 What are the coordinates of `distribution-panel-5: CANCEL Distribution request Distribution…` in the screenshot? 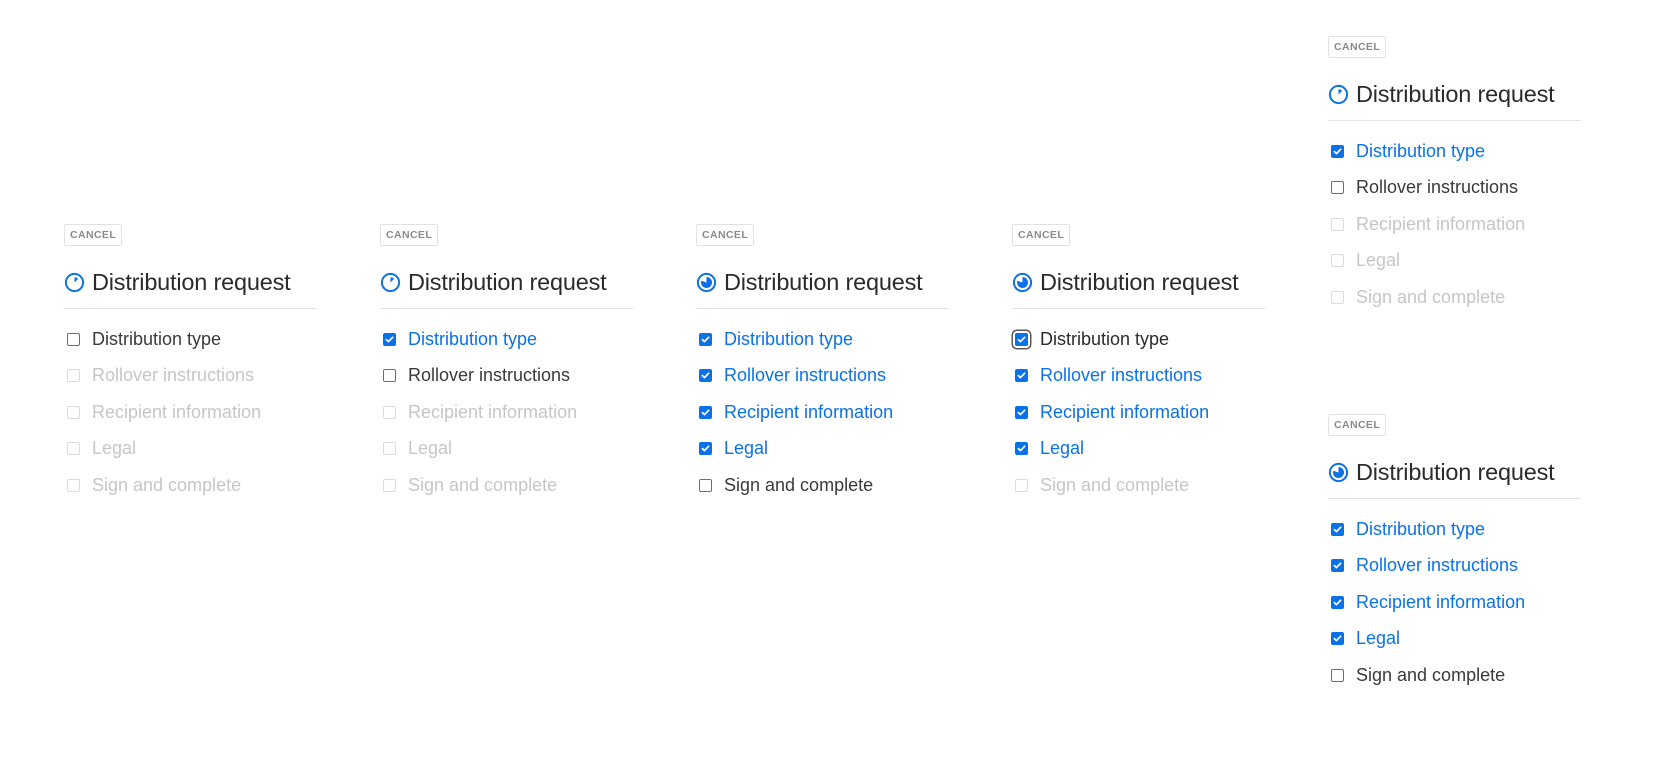 It's located at (1454, 176).